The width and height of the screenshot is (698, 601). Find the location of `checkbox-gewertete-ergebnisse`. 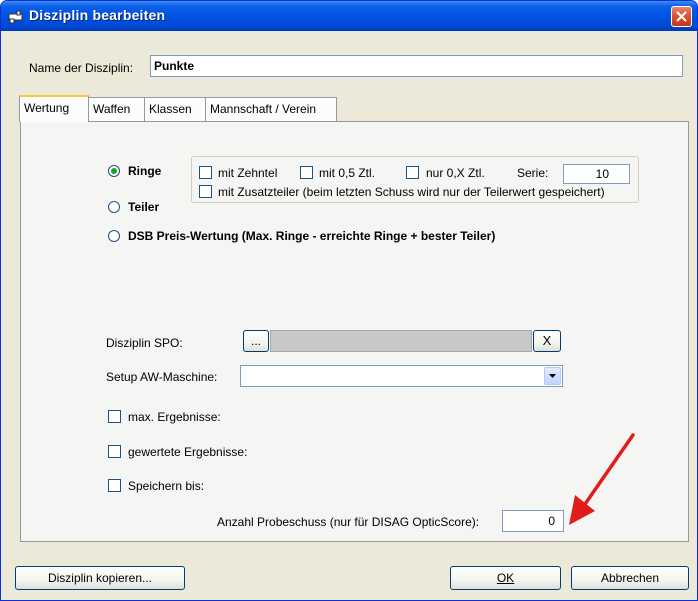

checkbox-gewertete-ergebnisse is located at coordinates (114, 451).